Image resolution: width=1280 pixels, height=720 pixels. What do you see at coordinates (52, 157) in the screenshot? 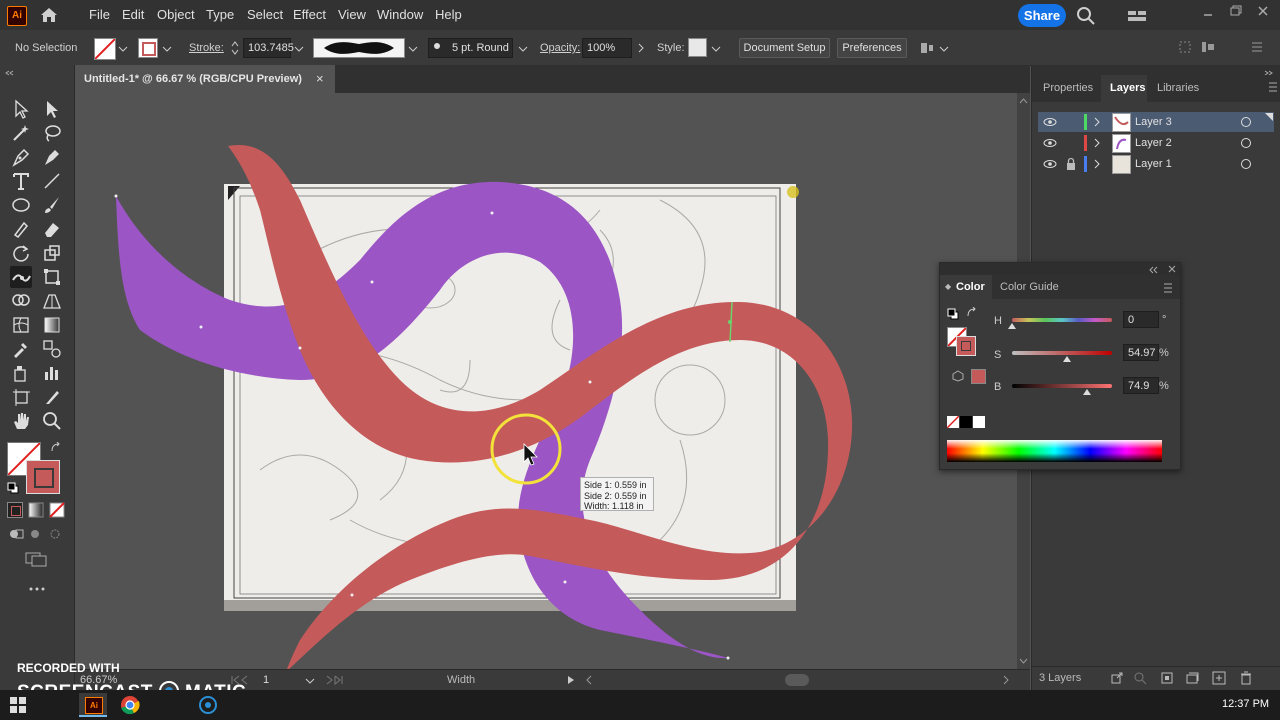
I see `curvature-tool-icon` at bounding box center [52, 157].